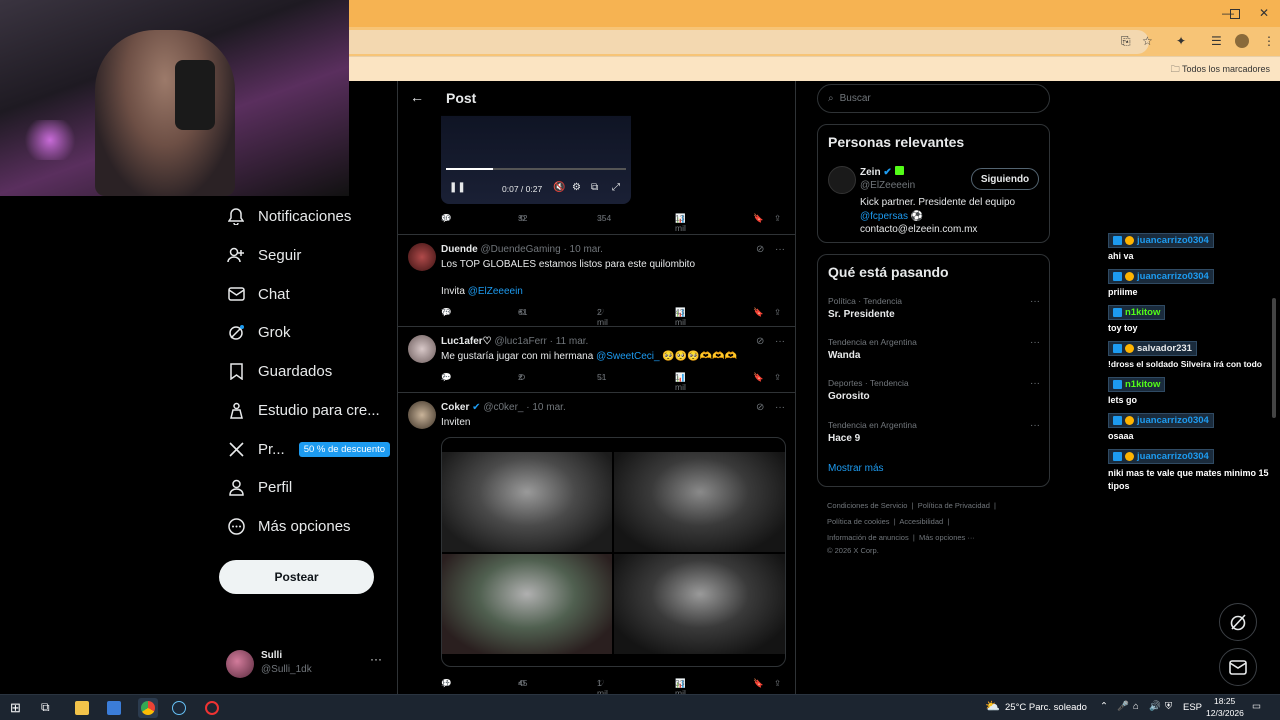 The width and height of the screenshot is (1280, 720). What do you see at coordinates (1155, 706) in the screenshot?
I see `volume-icon: 🔊` at bounding box center [1155, 706].